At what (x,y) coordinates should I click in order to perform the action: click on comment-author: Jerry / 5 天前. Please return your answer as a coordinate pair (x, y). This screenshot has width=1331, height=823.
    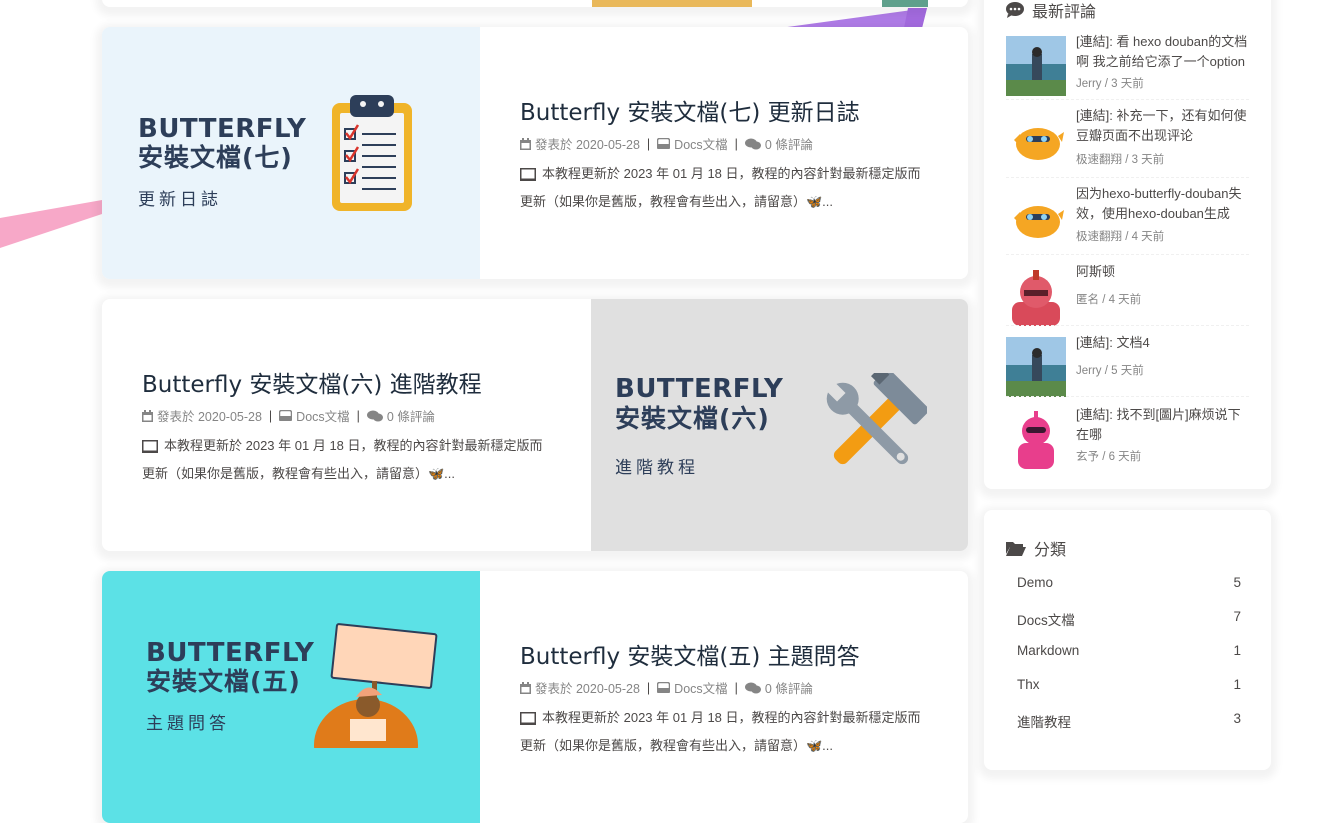
    Looking at the image, I should click on (1110, 371).